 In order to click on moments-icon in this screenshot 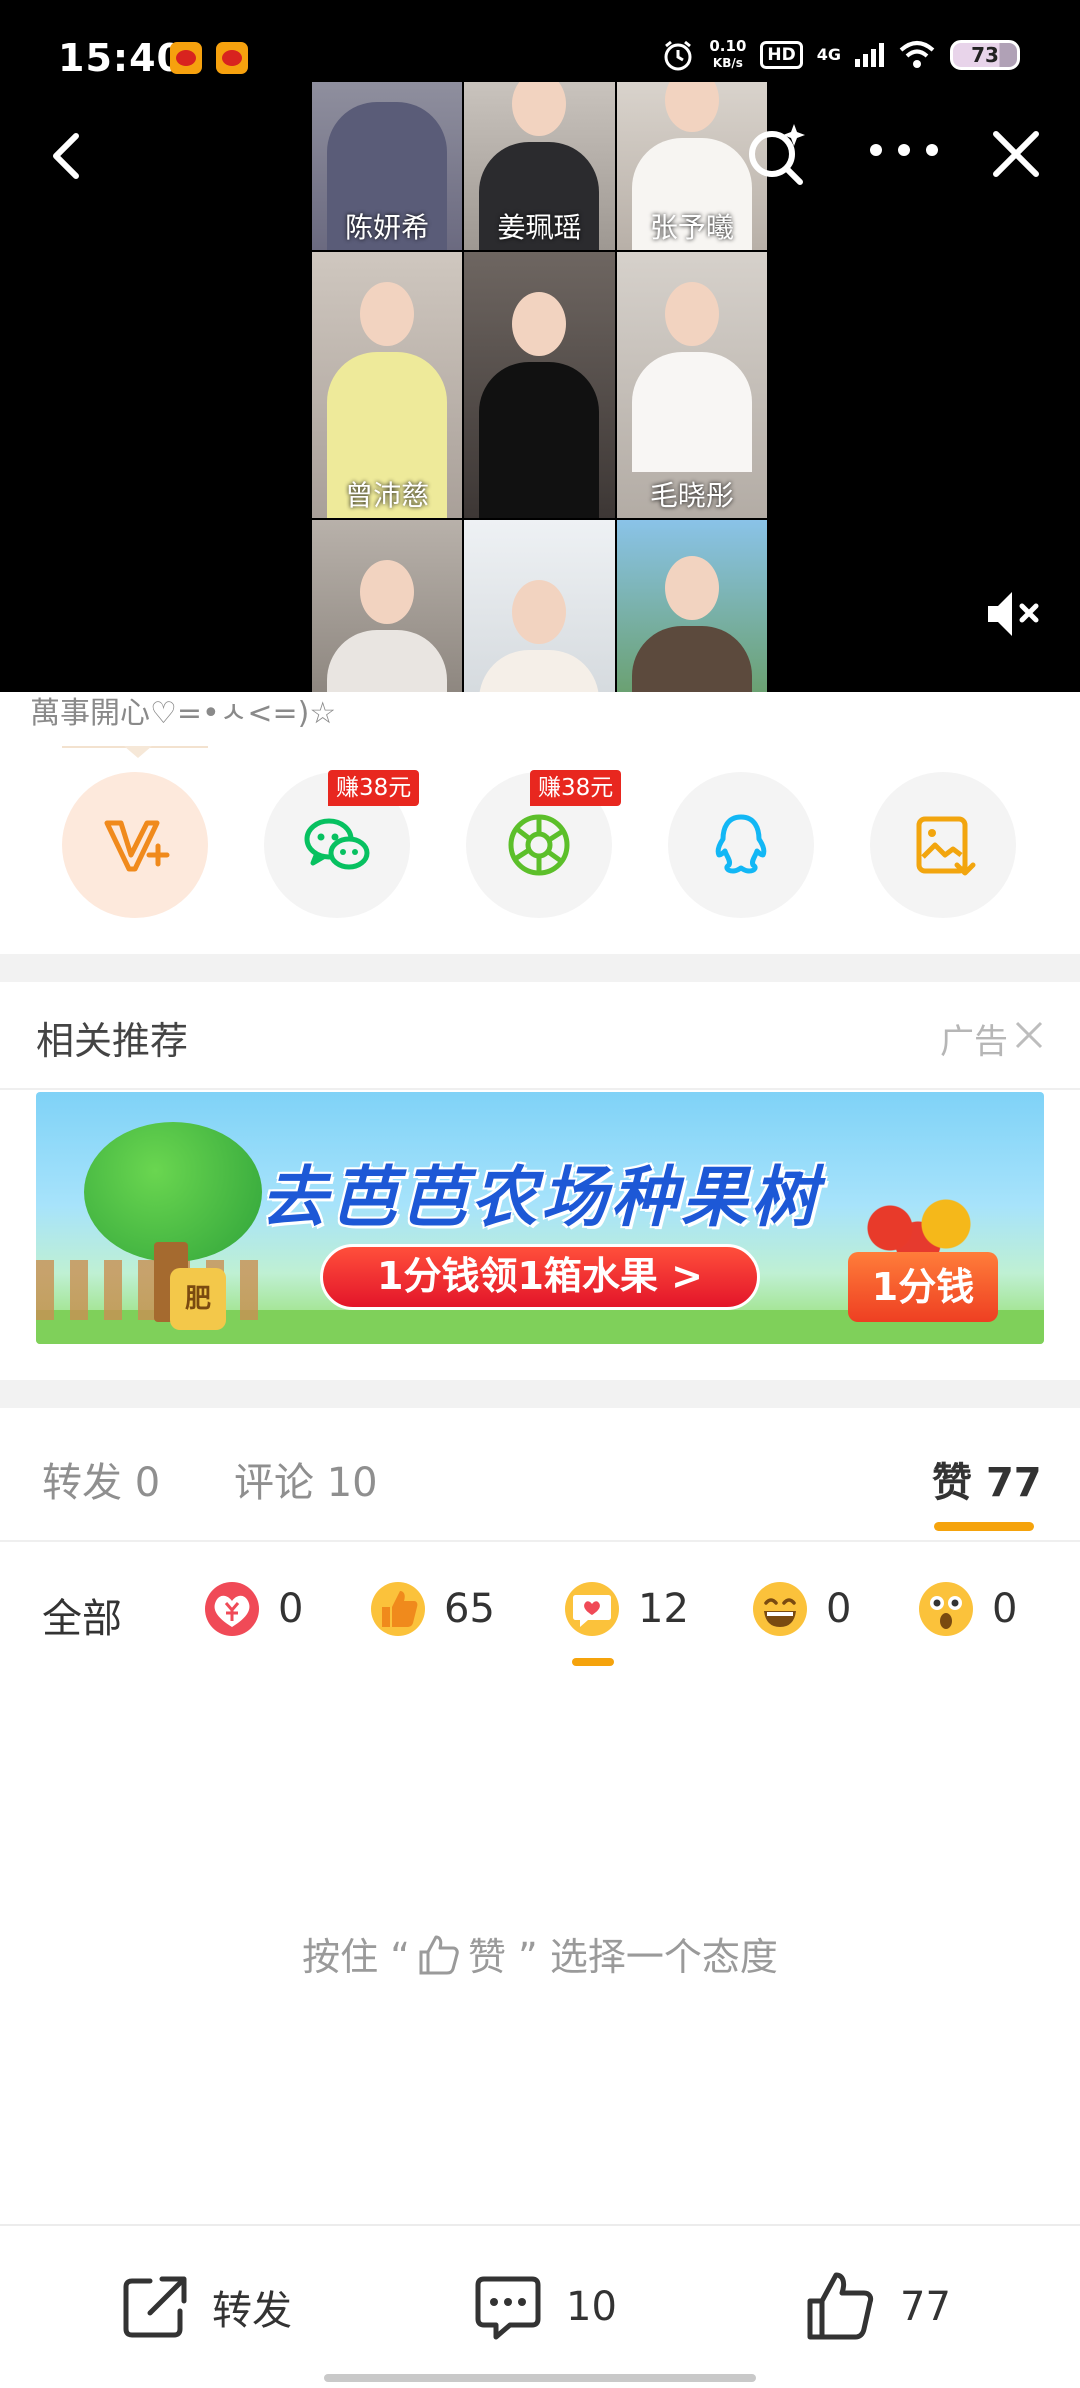, I will do `click(539, 845)`.